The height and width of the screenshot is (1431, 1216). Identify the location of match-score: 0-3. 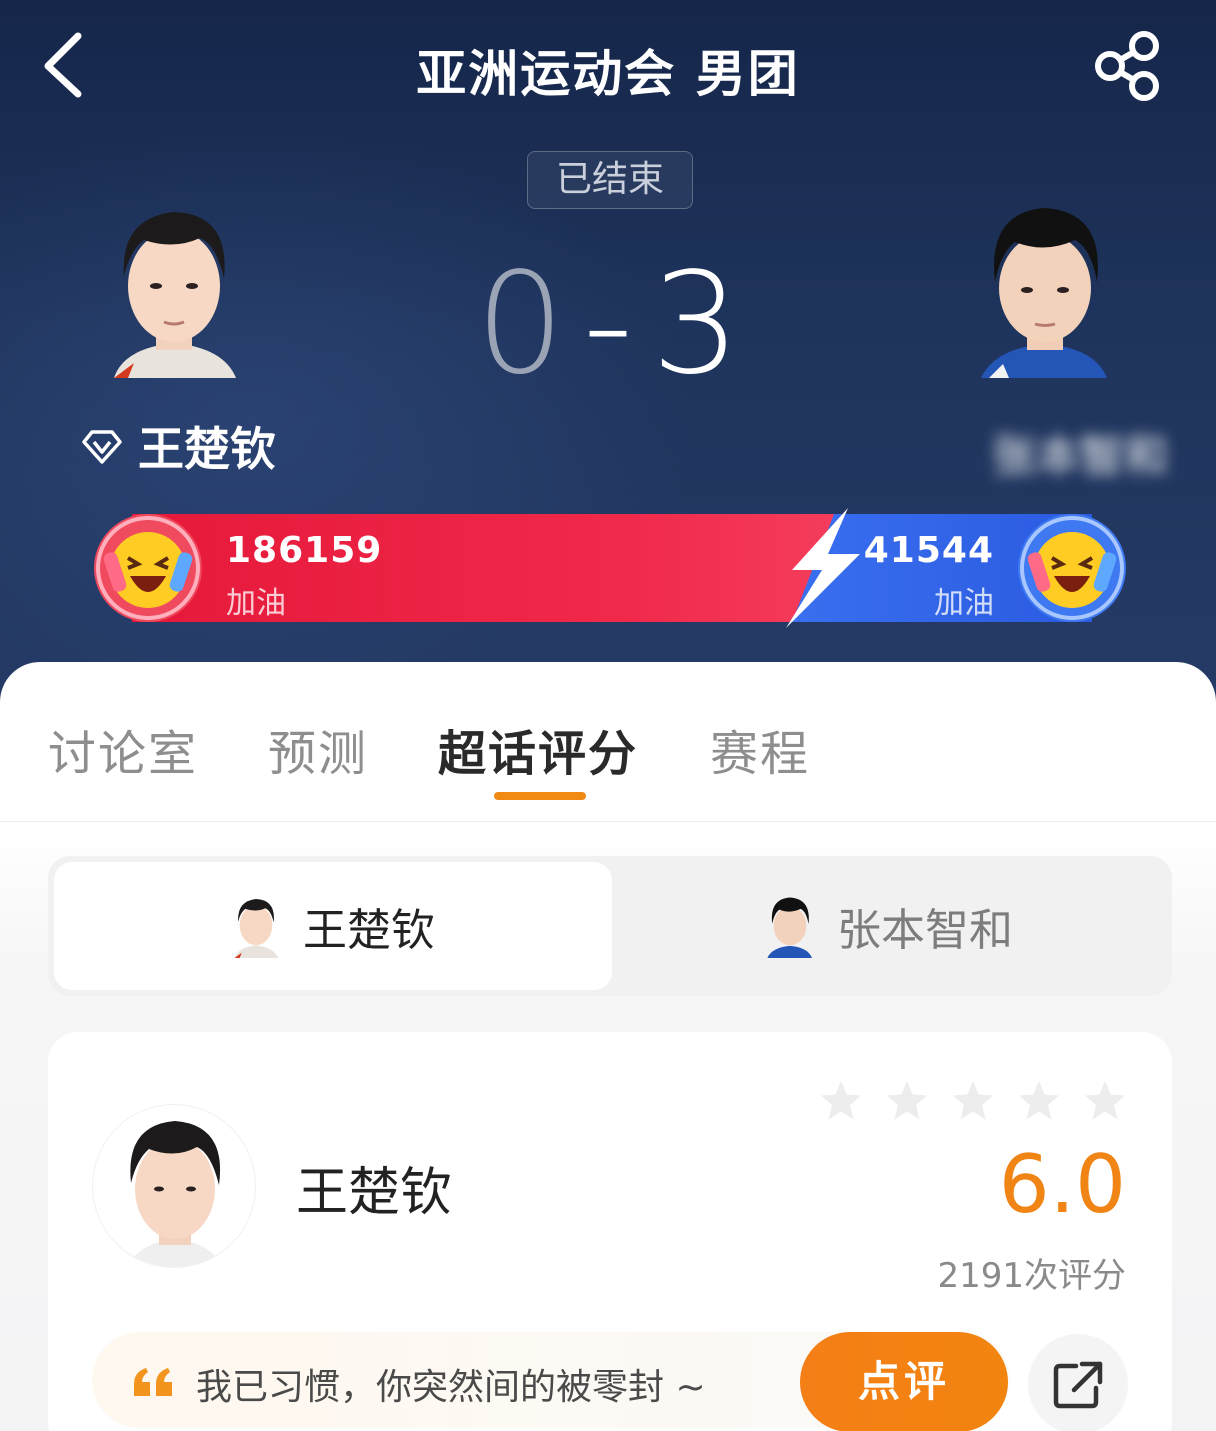
(608, 325).